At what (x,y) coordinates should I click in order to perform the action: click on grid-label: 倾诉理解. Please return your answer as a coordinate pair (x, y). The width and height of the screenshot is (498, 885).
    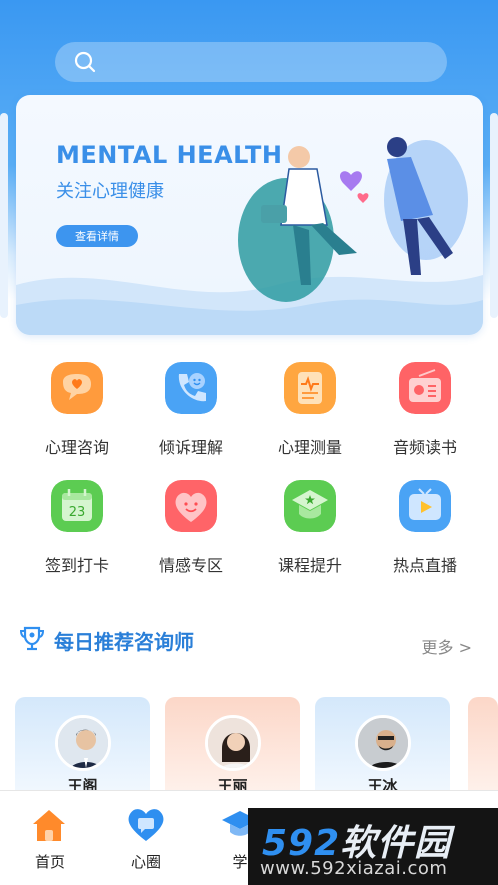
    Looking at the image, I should click on (190, 447).